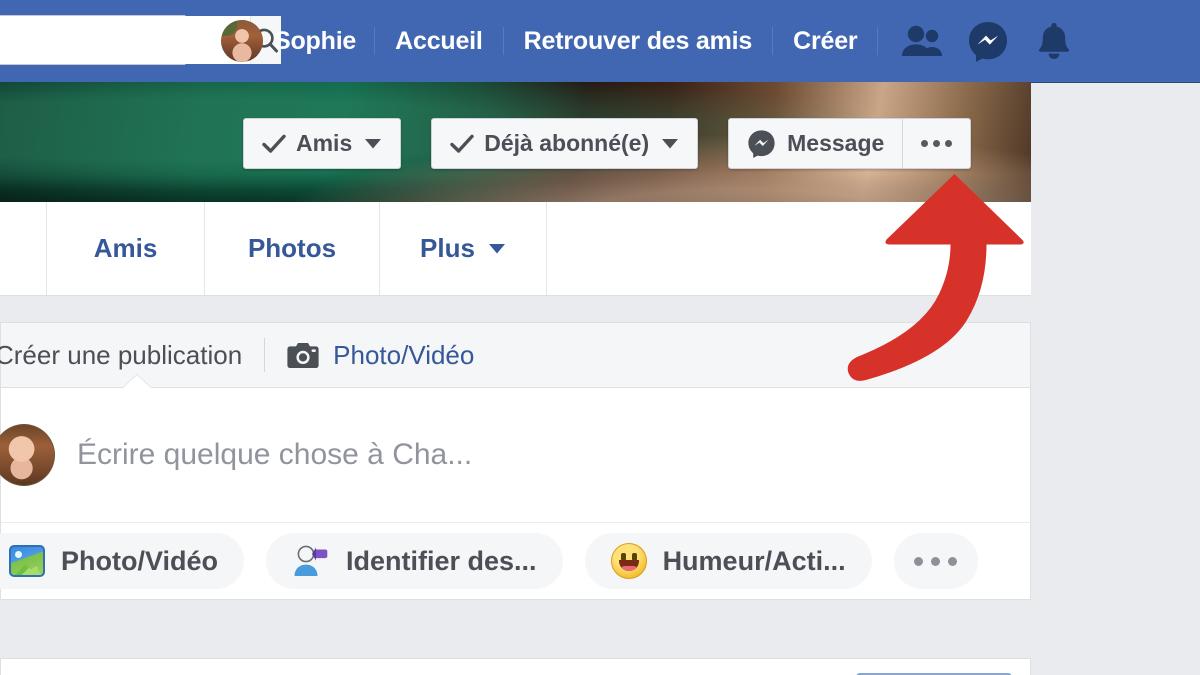 The width and height of the screenshot is (1200, 675). What do you see at coordinates (23, 248) in the screenshot?
I see `tab-infos-cut: s` at bounding box center [23, 248].